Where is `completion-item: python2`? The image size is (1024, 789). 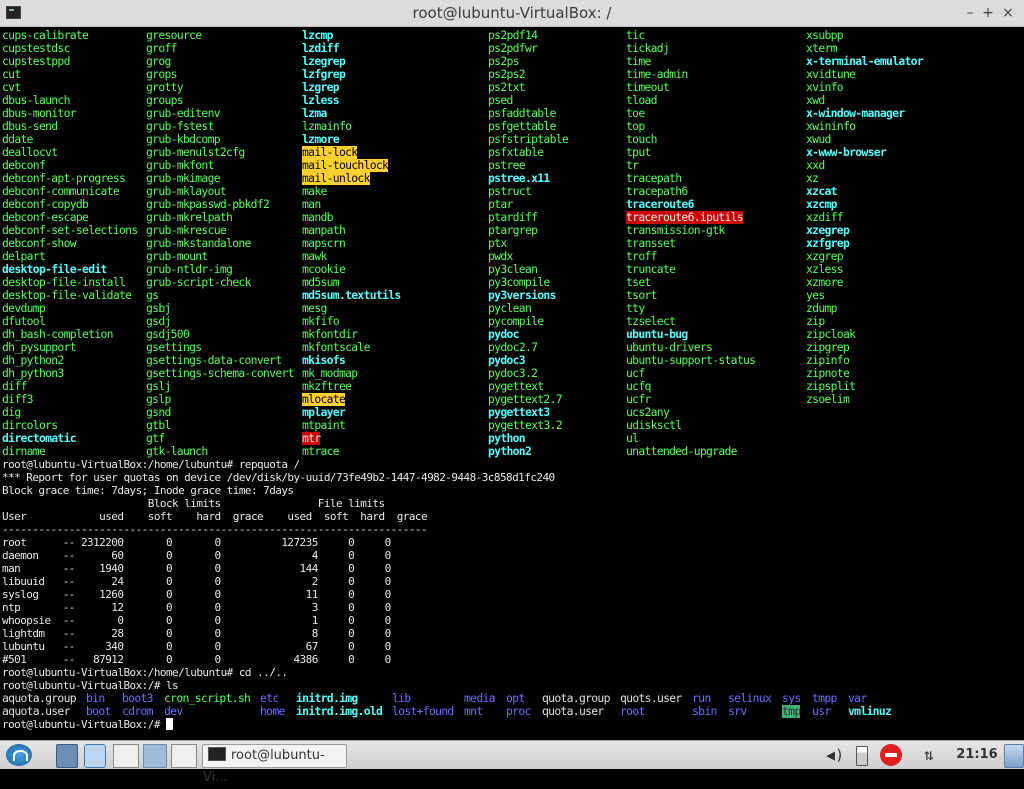
completion-item: python2 is located at coordinates (510, 451).